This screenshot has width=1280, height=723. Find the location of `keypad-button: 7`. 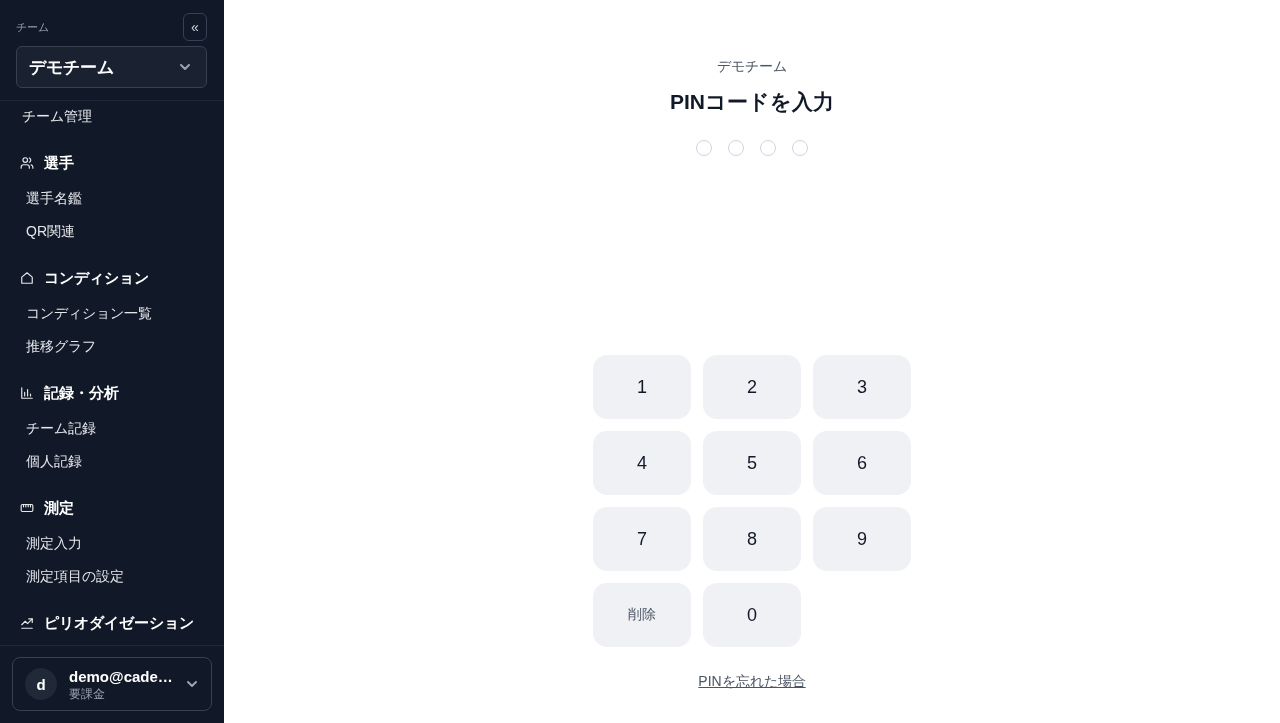

keypad-button: 7 is located at coordinates (642, 539).